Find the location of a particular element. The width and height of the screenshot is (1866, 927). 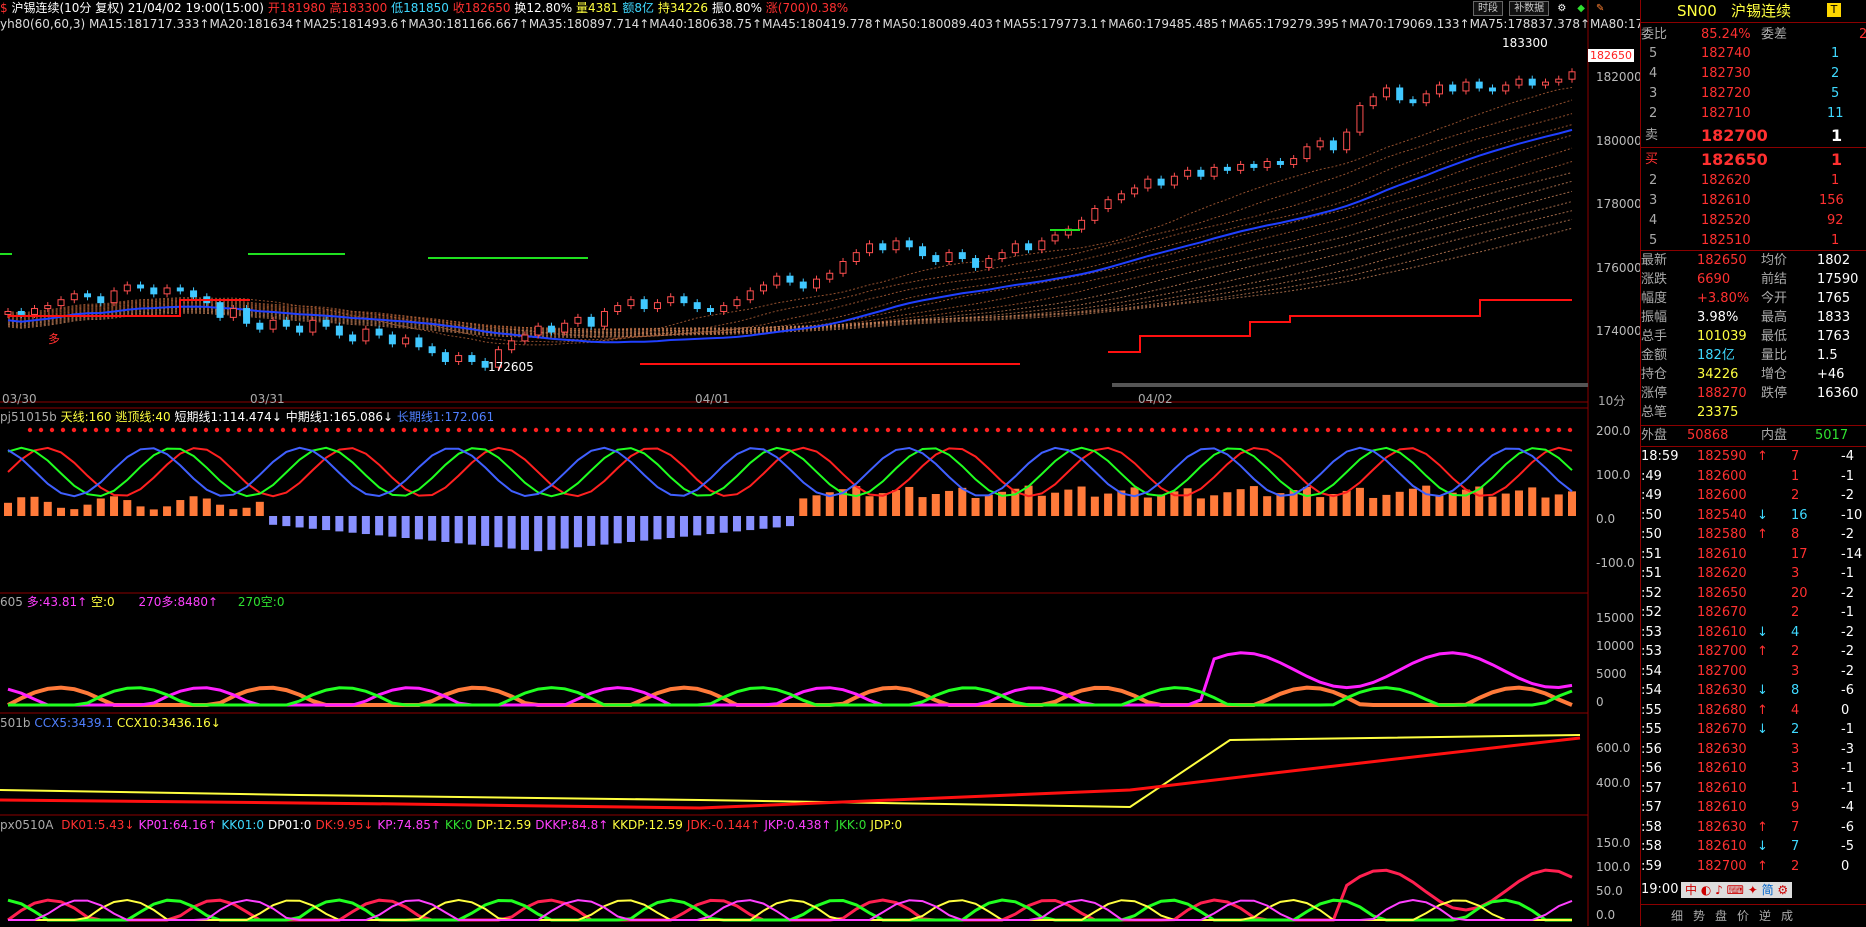

bottom-tab: 成 is located at coordinates (1787, 916).